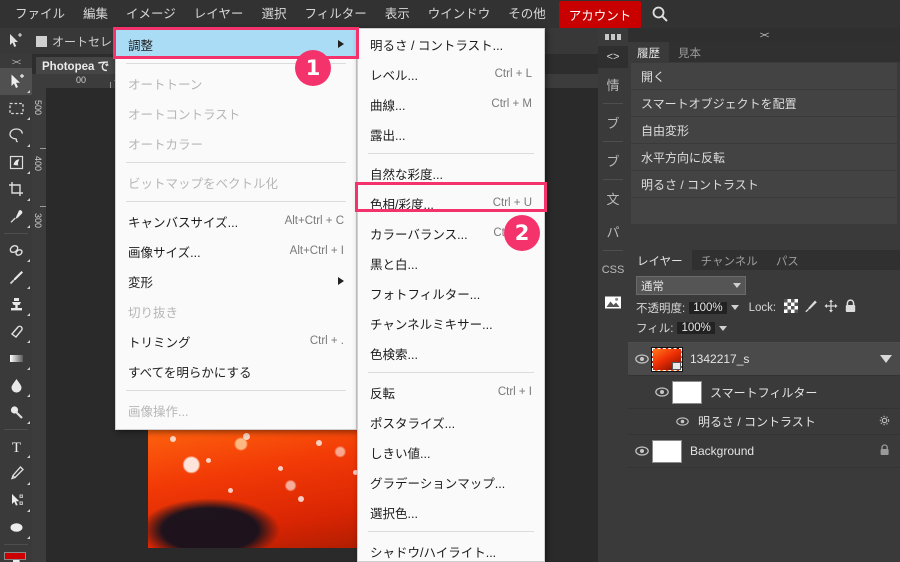 The image size is (900, 562). What do you see at coordinates (16, 135) in the screenshot?
I see `lasso-tool` at bounding box center [16, 135].